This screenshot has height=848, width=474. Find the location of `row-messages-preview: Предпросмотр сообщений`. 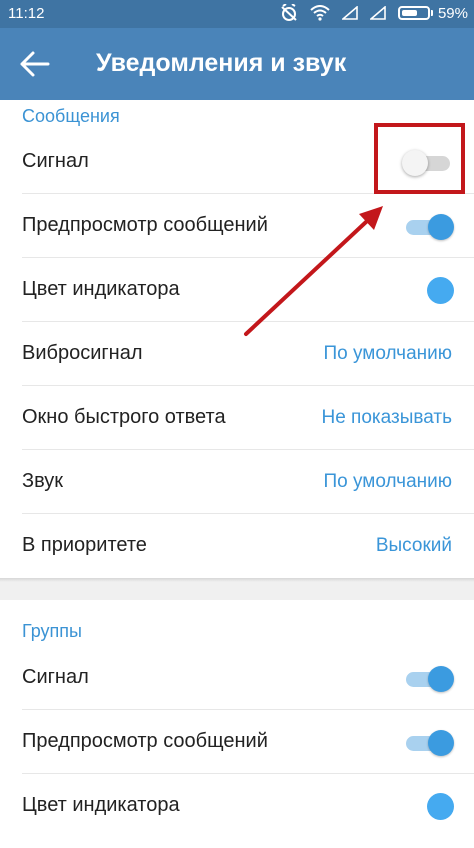

row-messages-preview: Предпросмотр сообщений is located at coordinates (237, 226).